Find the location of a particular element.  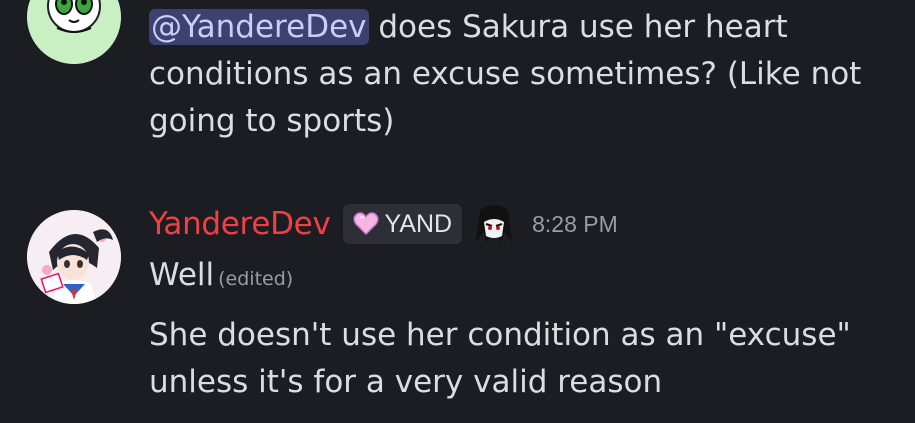

message-header: YandereDev YAND 8:28 PM is located at coordinates (383, 224).